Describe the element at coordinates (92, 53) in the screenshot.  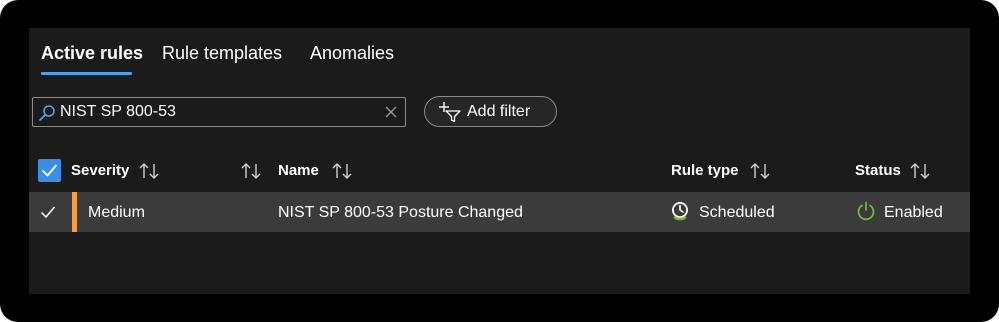
I see `tab-active-rules: Active rules` at that location.